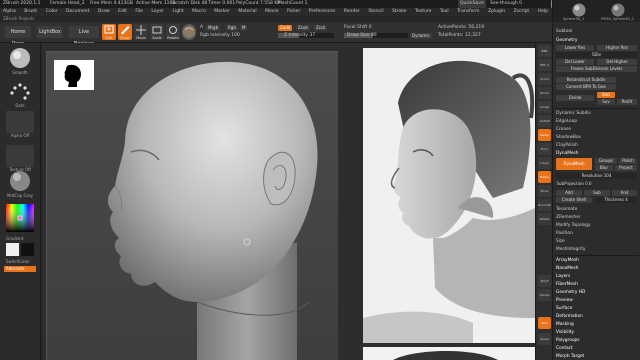  What do you see at coordinates (624, 193) in the screenshot?
I see `and-button: And` at bounding box center [624, 193].